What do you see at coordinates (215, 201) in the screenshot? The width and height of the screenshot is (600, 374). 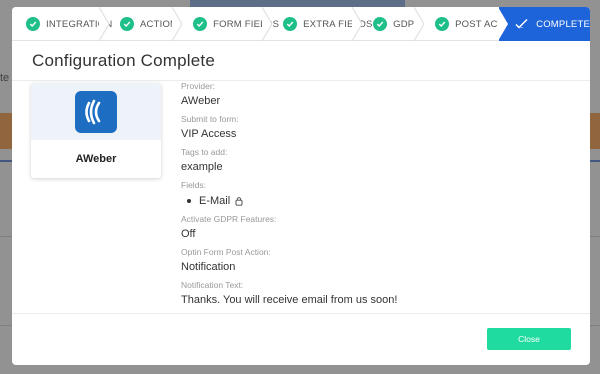 I see `field-name: E-Mail` at bounding box center [215, 201].